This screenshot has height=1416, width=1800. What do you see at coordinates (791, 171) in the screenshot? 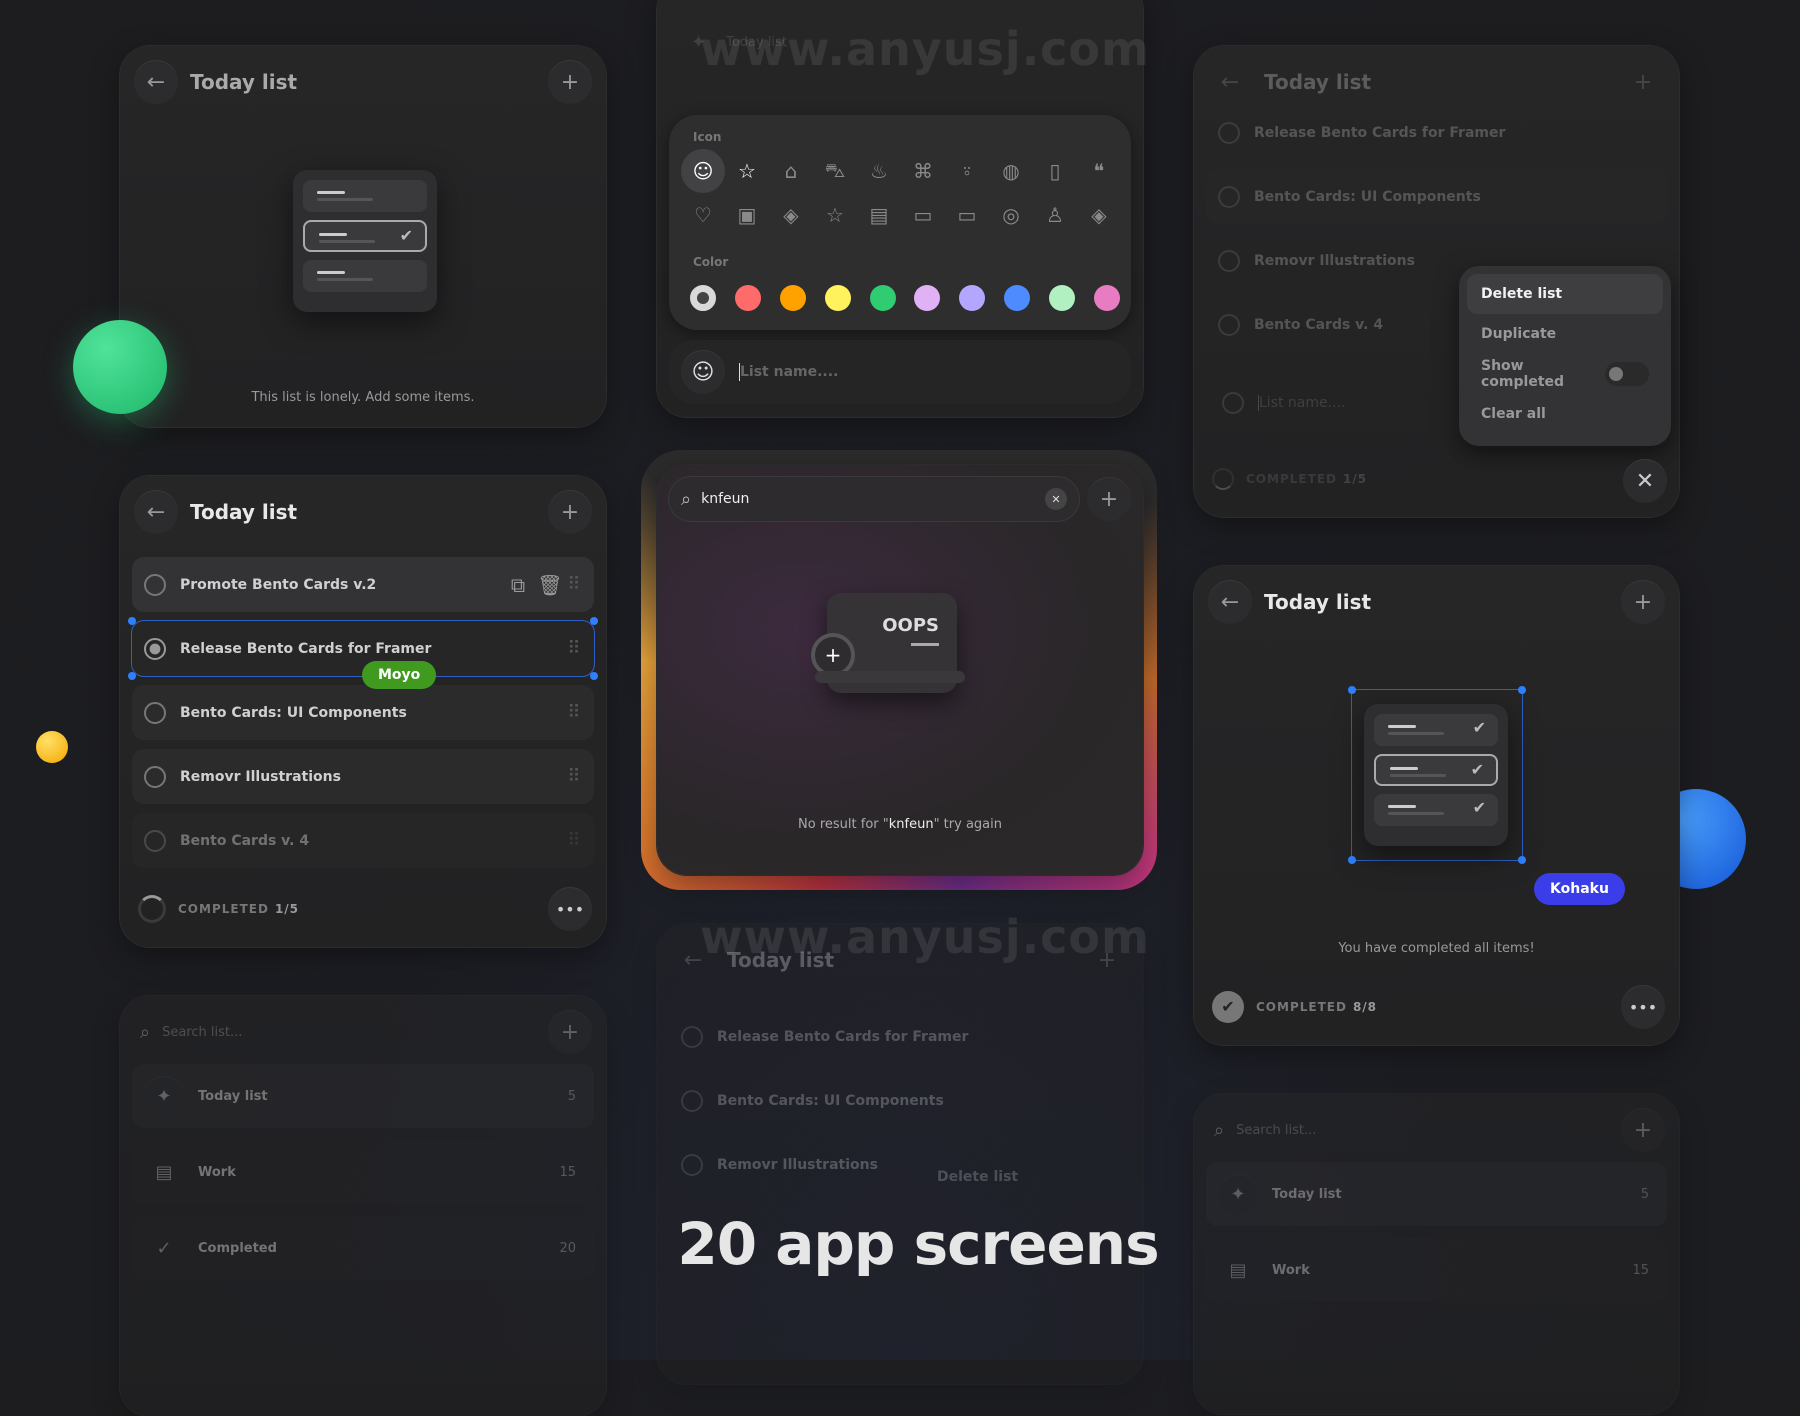
I see `home-icon: ⌂` at bounding box center [791, 171].